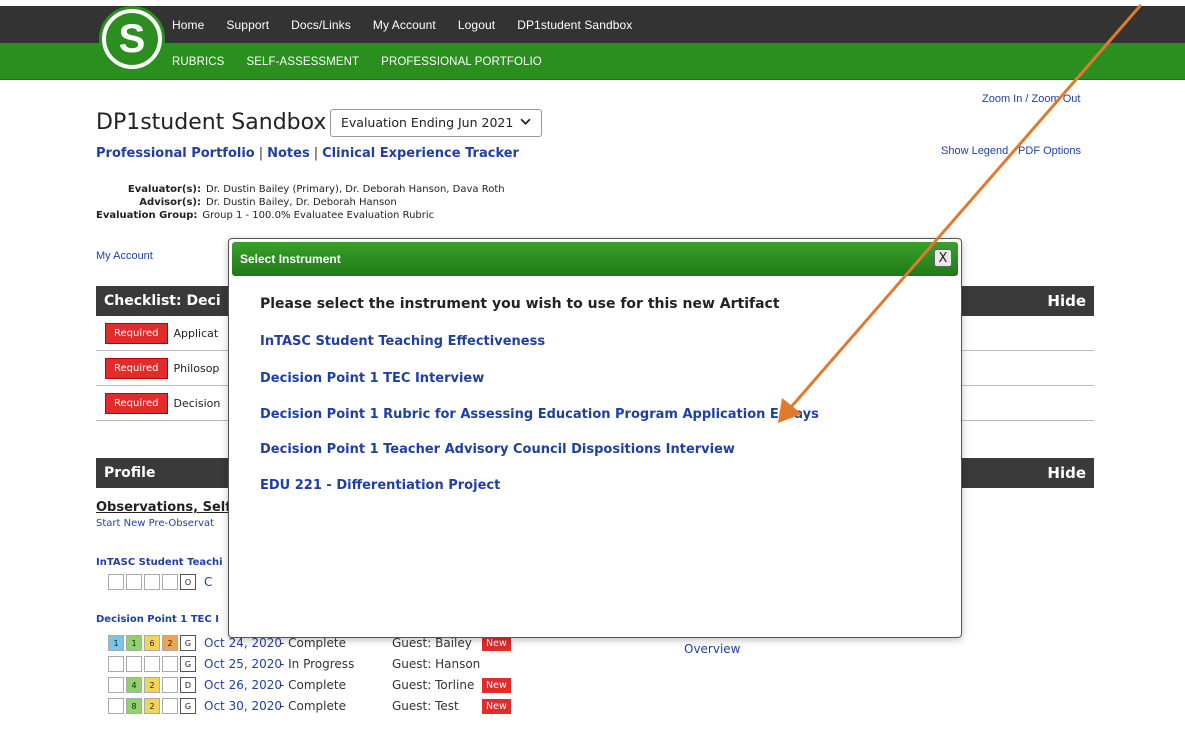  I want to click on notes-link: Notes, so click(288, 153).